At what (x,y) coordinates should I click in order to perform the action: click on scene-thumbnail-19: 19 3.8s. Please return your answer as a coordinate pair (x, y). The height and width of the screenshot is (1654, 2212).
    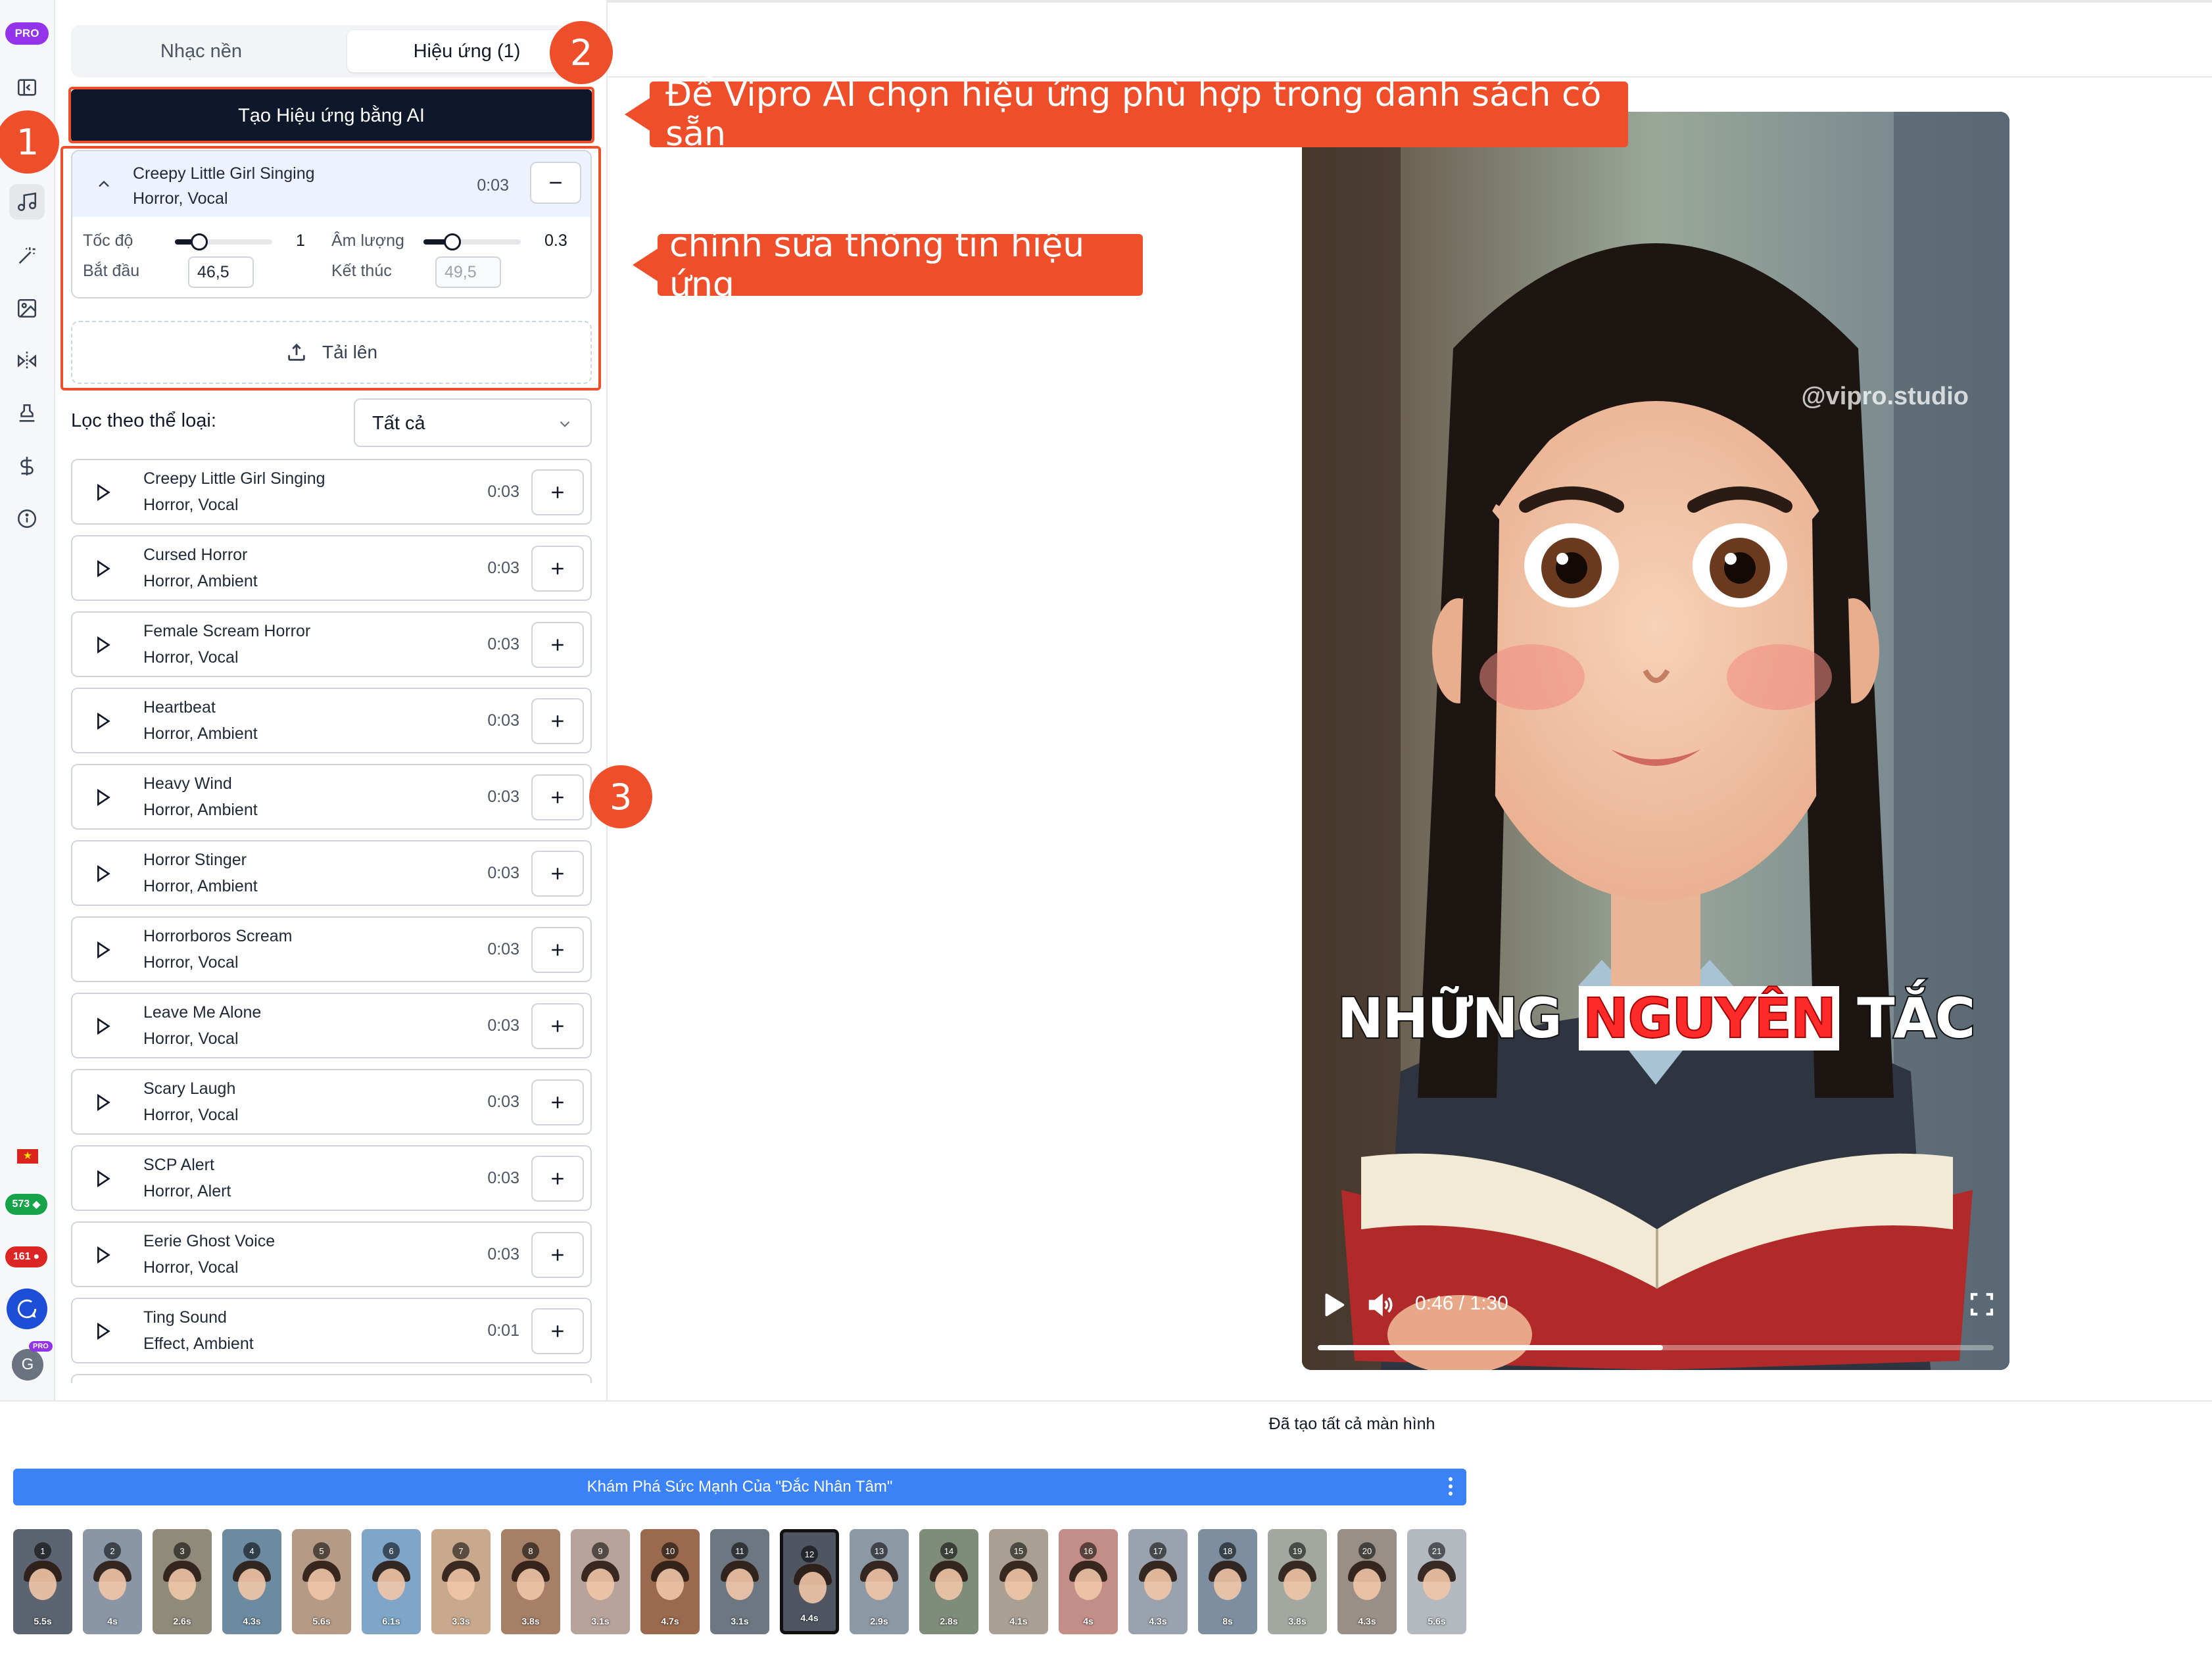
    Looking at the image, I should click on (1297, 1581).